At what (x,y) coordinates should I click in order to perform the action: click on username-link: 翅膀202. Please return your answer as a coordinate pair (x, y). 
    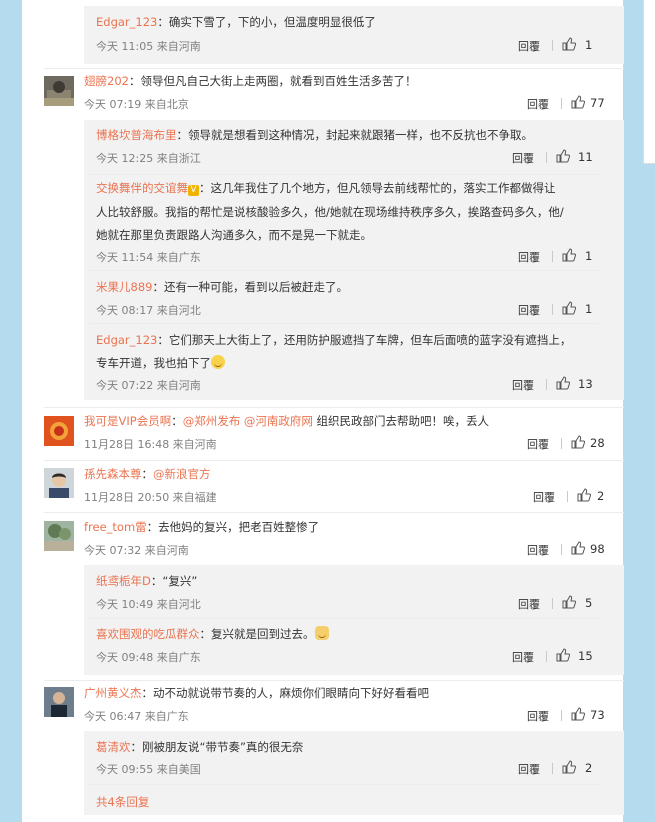
    Looking at the image, I should click on (106, 81).